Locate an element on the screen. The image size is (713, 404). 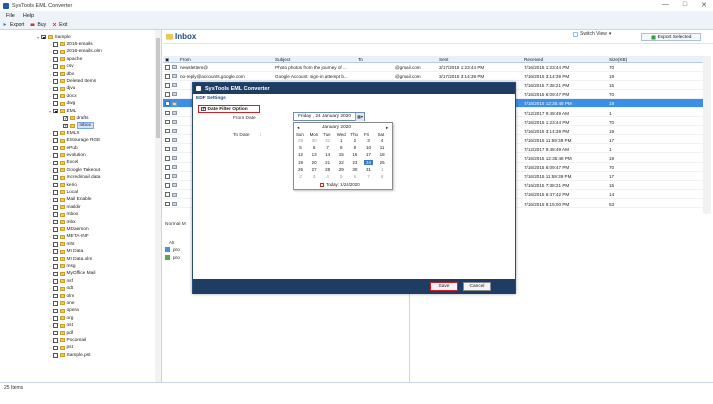
tree-item: › ost is located at coordinates (60, 326).